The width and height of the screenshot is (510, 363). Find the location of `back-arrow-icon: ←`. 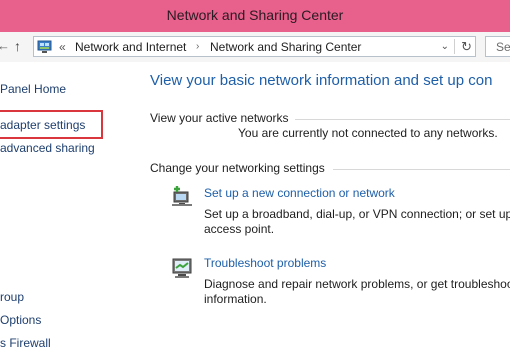

back-arrow-icon: ← is located at coordinates (5, 46).